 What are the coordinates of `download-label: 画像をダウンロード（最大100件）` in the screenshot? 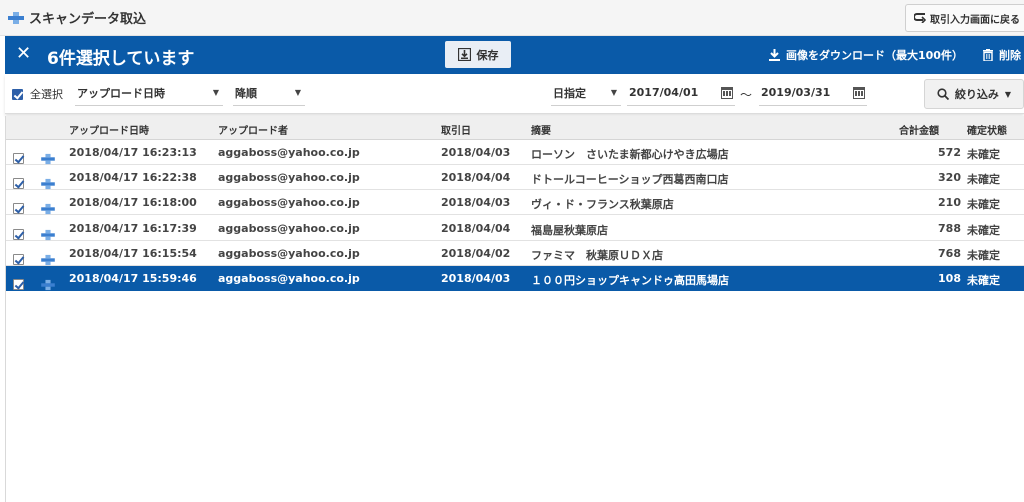 It's located at (874, 55).